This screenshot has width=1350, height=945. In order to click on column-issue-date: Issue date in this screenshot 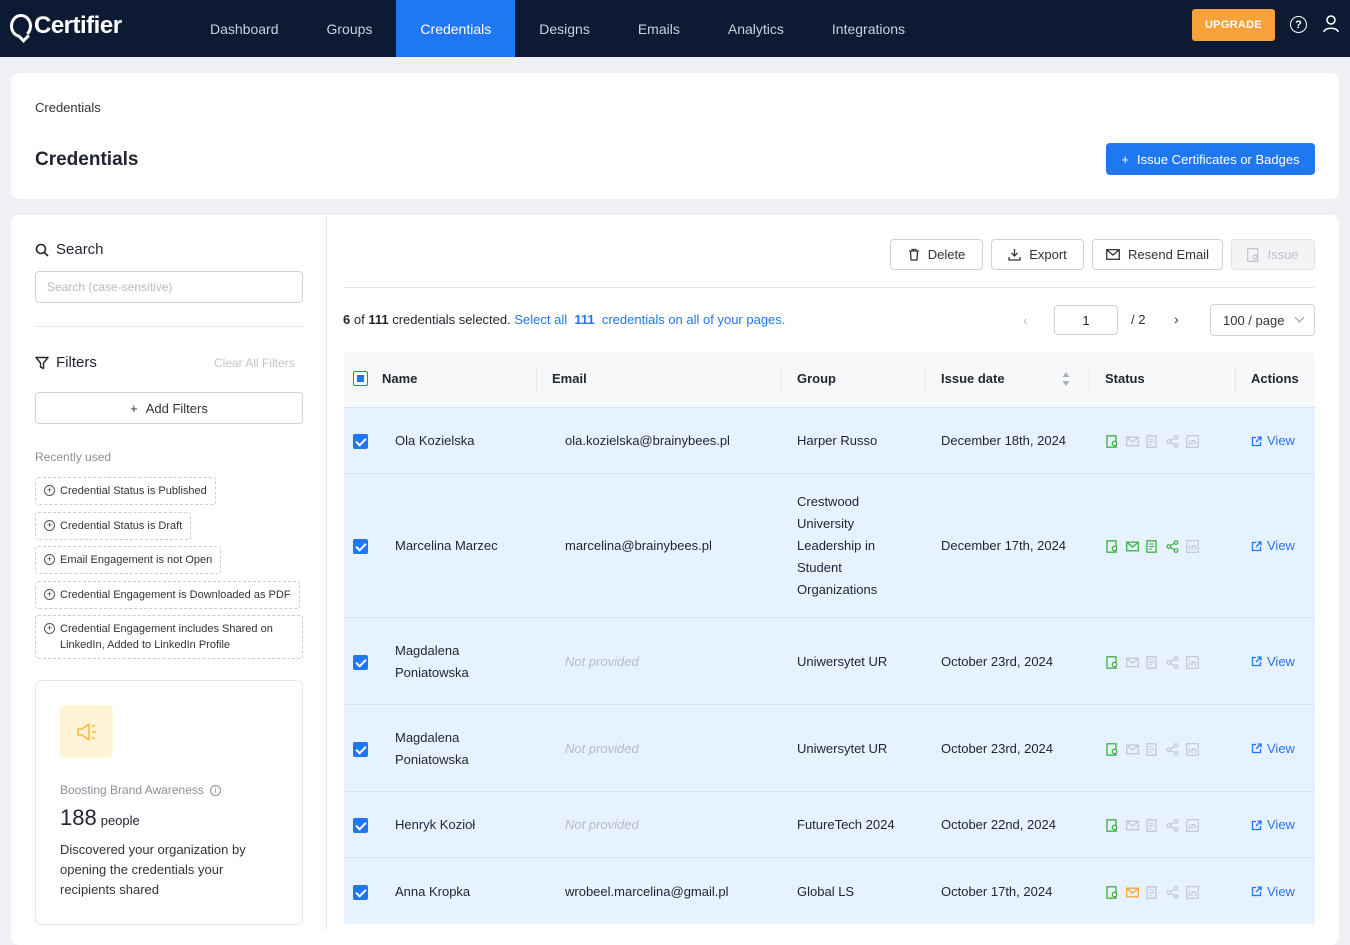, I will do `click(973, 378)`.